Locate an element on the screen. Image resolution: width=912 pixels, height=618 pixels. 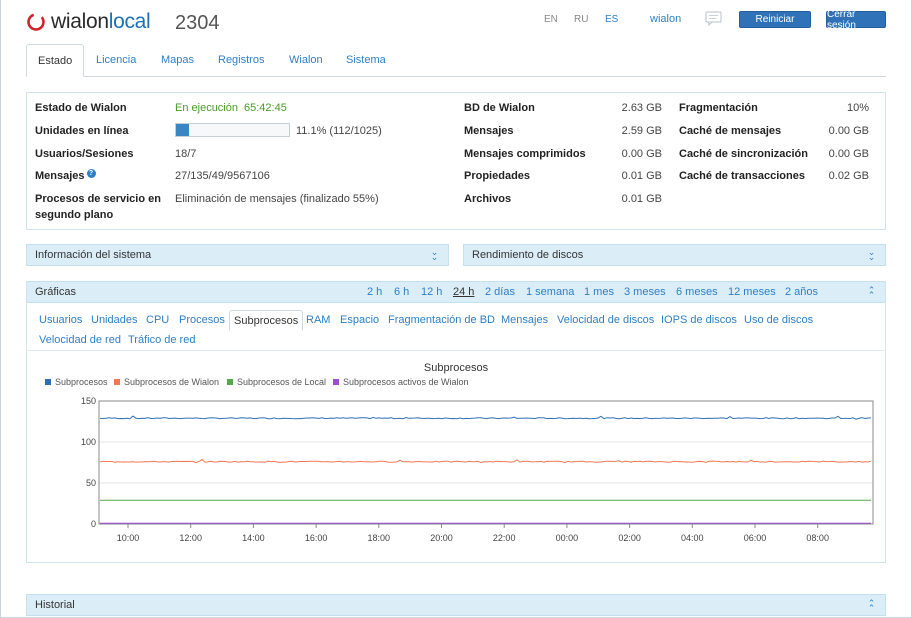
chevron-double-up-icon: ⌃ ⌃ is located at coordinates (871, 606).